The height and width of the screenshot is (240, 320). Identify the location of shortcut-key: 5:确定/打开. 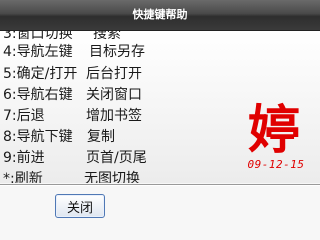
(40, 74).